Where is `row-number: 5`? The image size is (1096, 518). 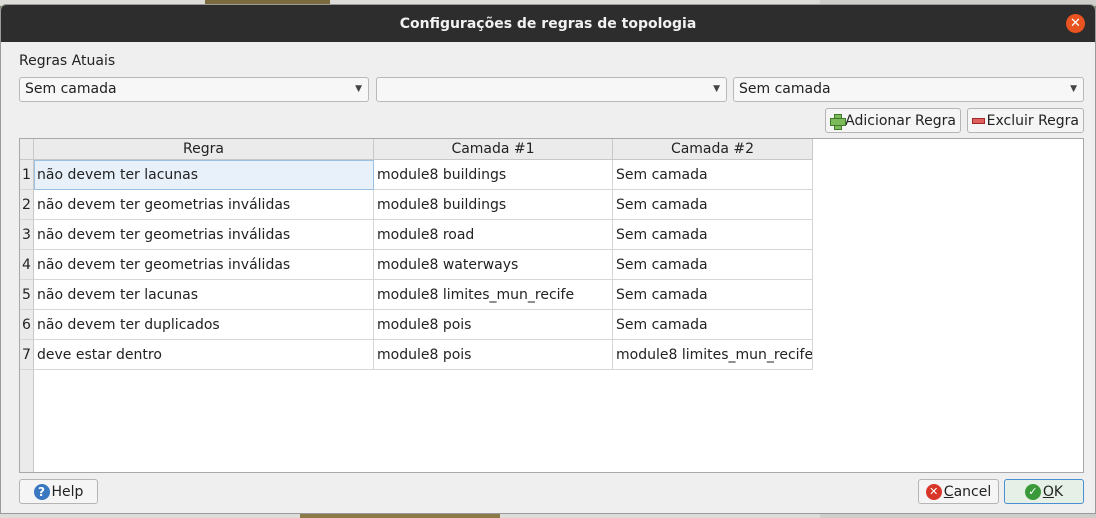 row-number: 5 is located at coordinates (27, 295).